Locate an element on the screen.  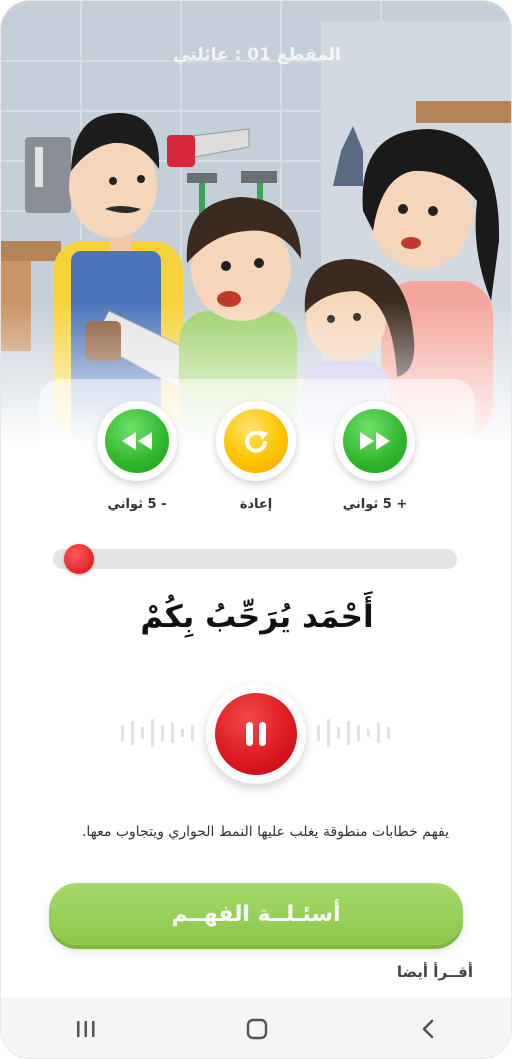
episode-title: المقطع 01 : عائلتي is located at coordinates (257, 55).